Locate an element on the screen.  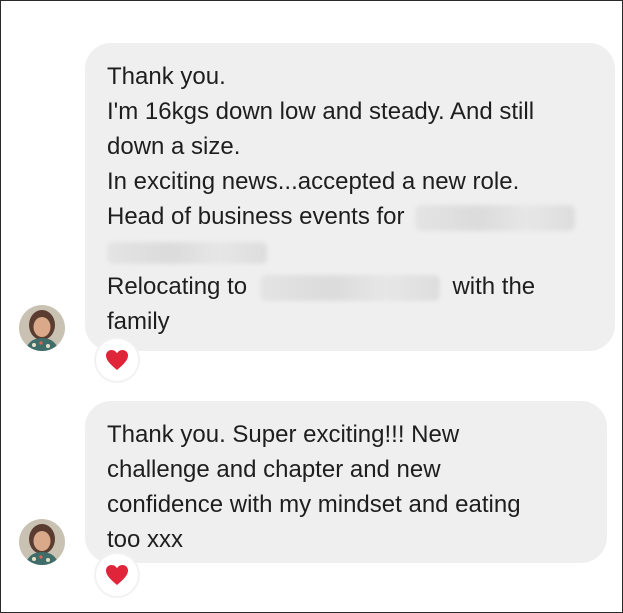
message-text-line: Thank you. Super exciting!!! New is located at coordinates (283, 434).